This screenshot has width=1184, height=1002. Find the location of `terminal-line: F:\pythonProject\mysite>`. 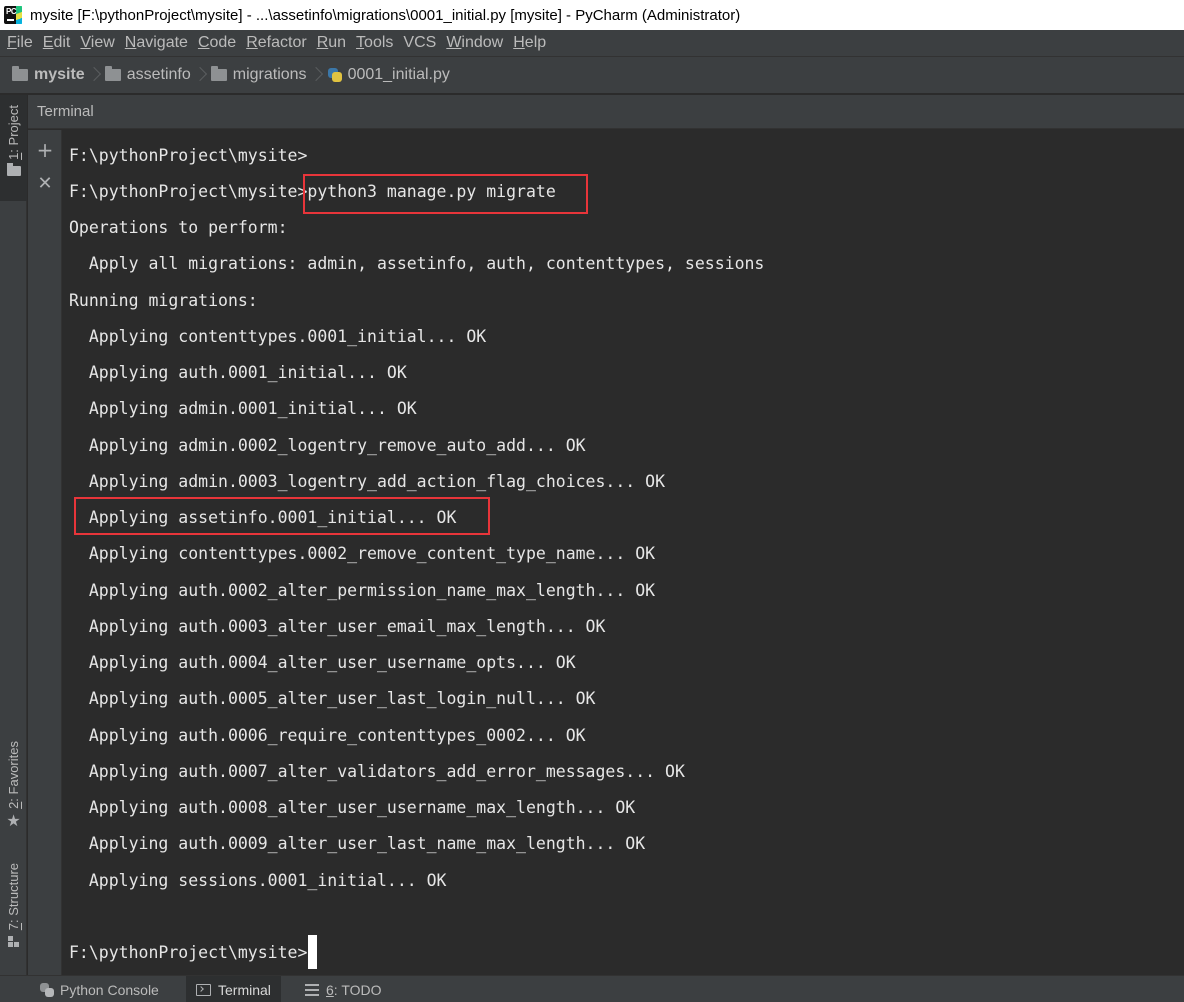

terminal-line: F:\pythonProject\mysite> is located at coordinates (188, 155).